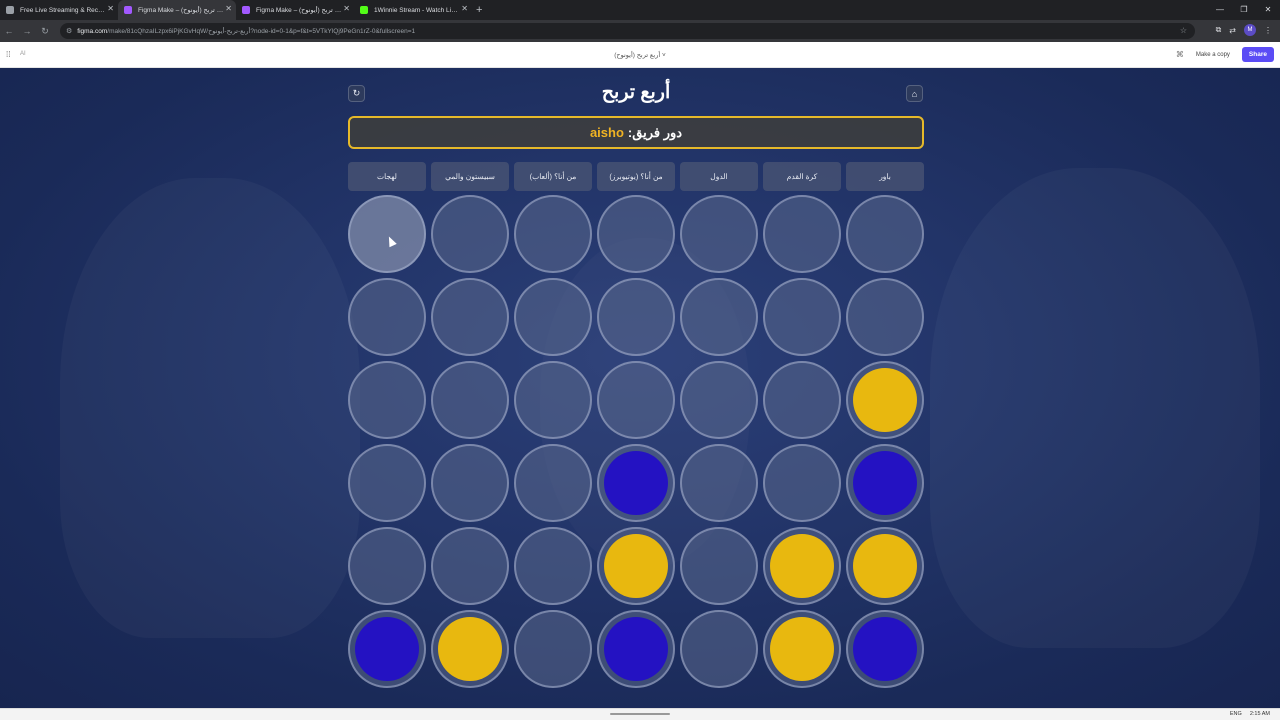  I want to click on system-tray: ENG 2:15 AM, so click(1250, 714).